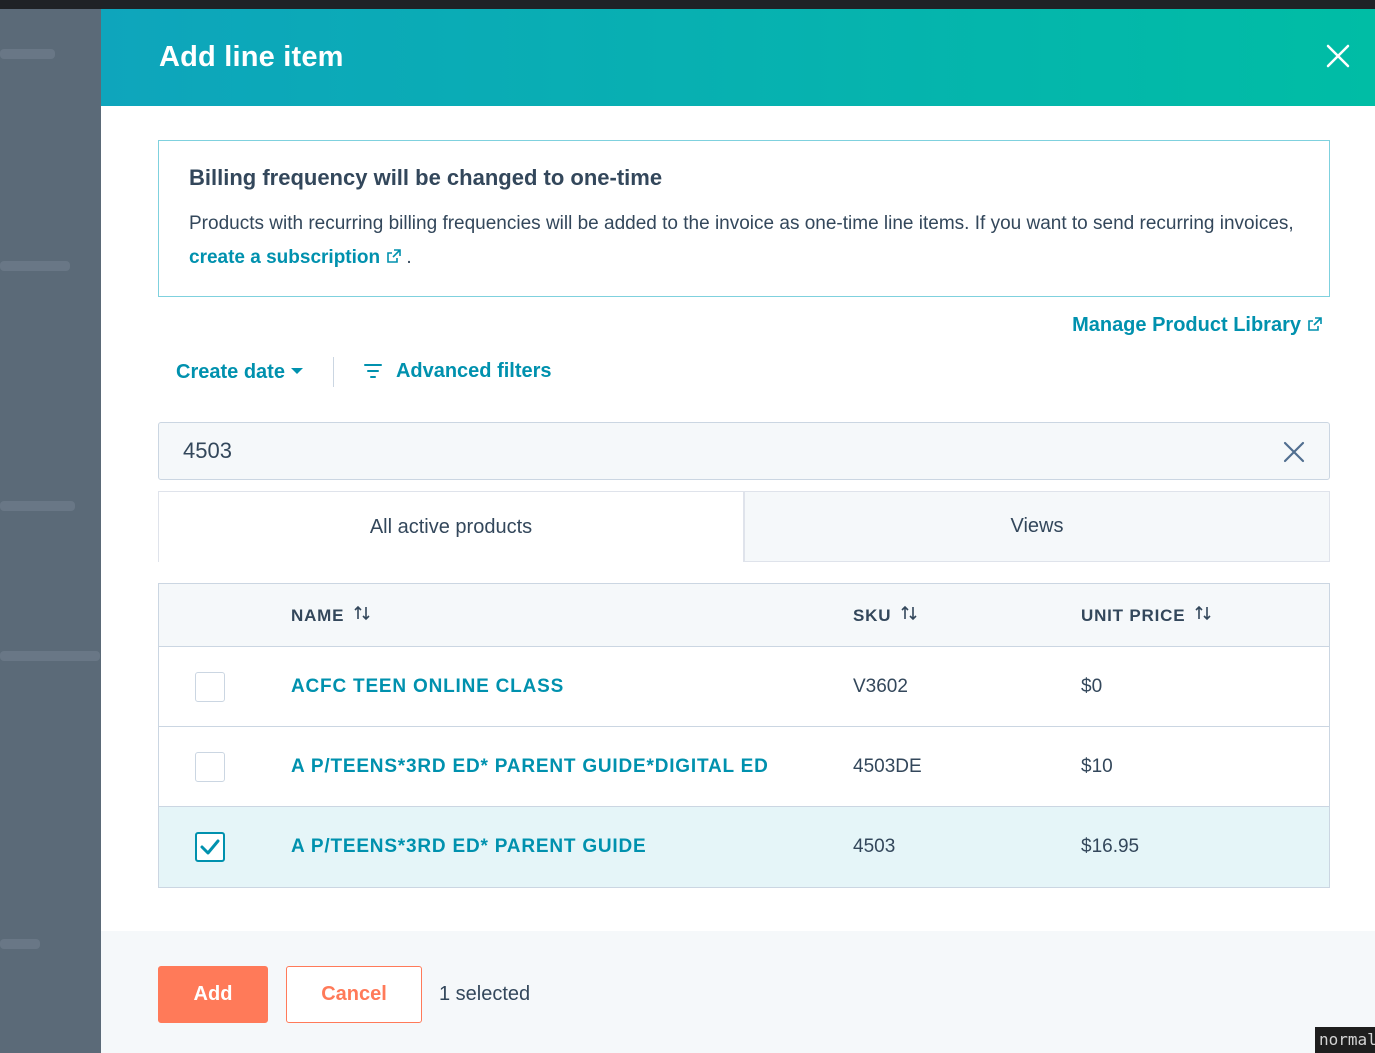 The image size is (1375, 1053). What do you see at coordinates (1097, 766) in the screenshot?
I see `product-unit-price: $10` at bounding box center [1097, 766].